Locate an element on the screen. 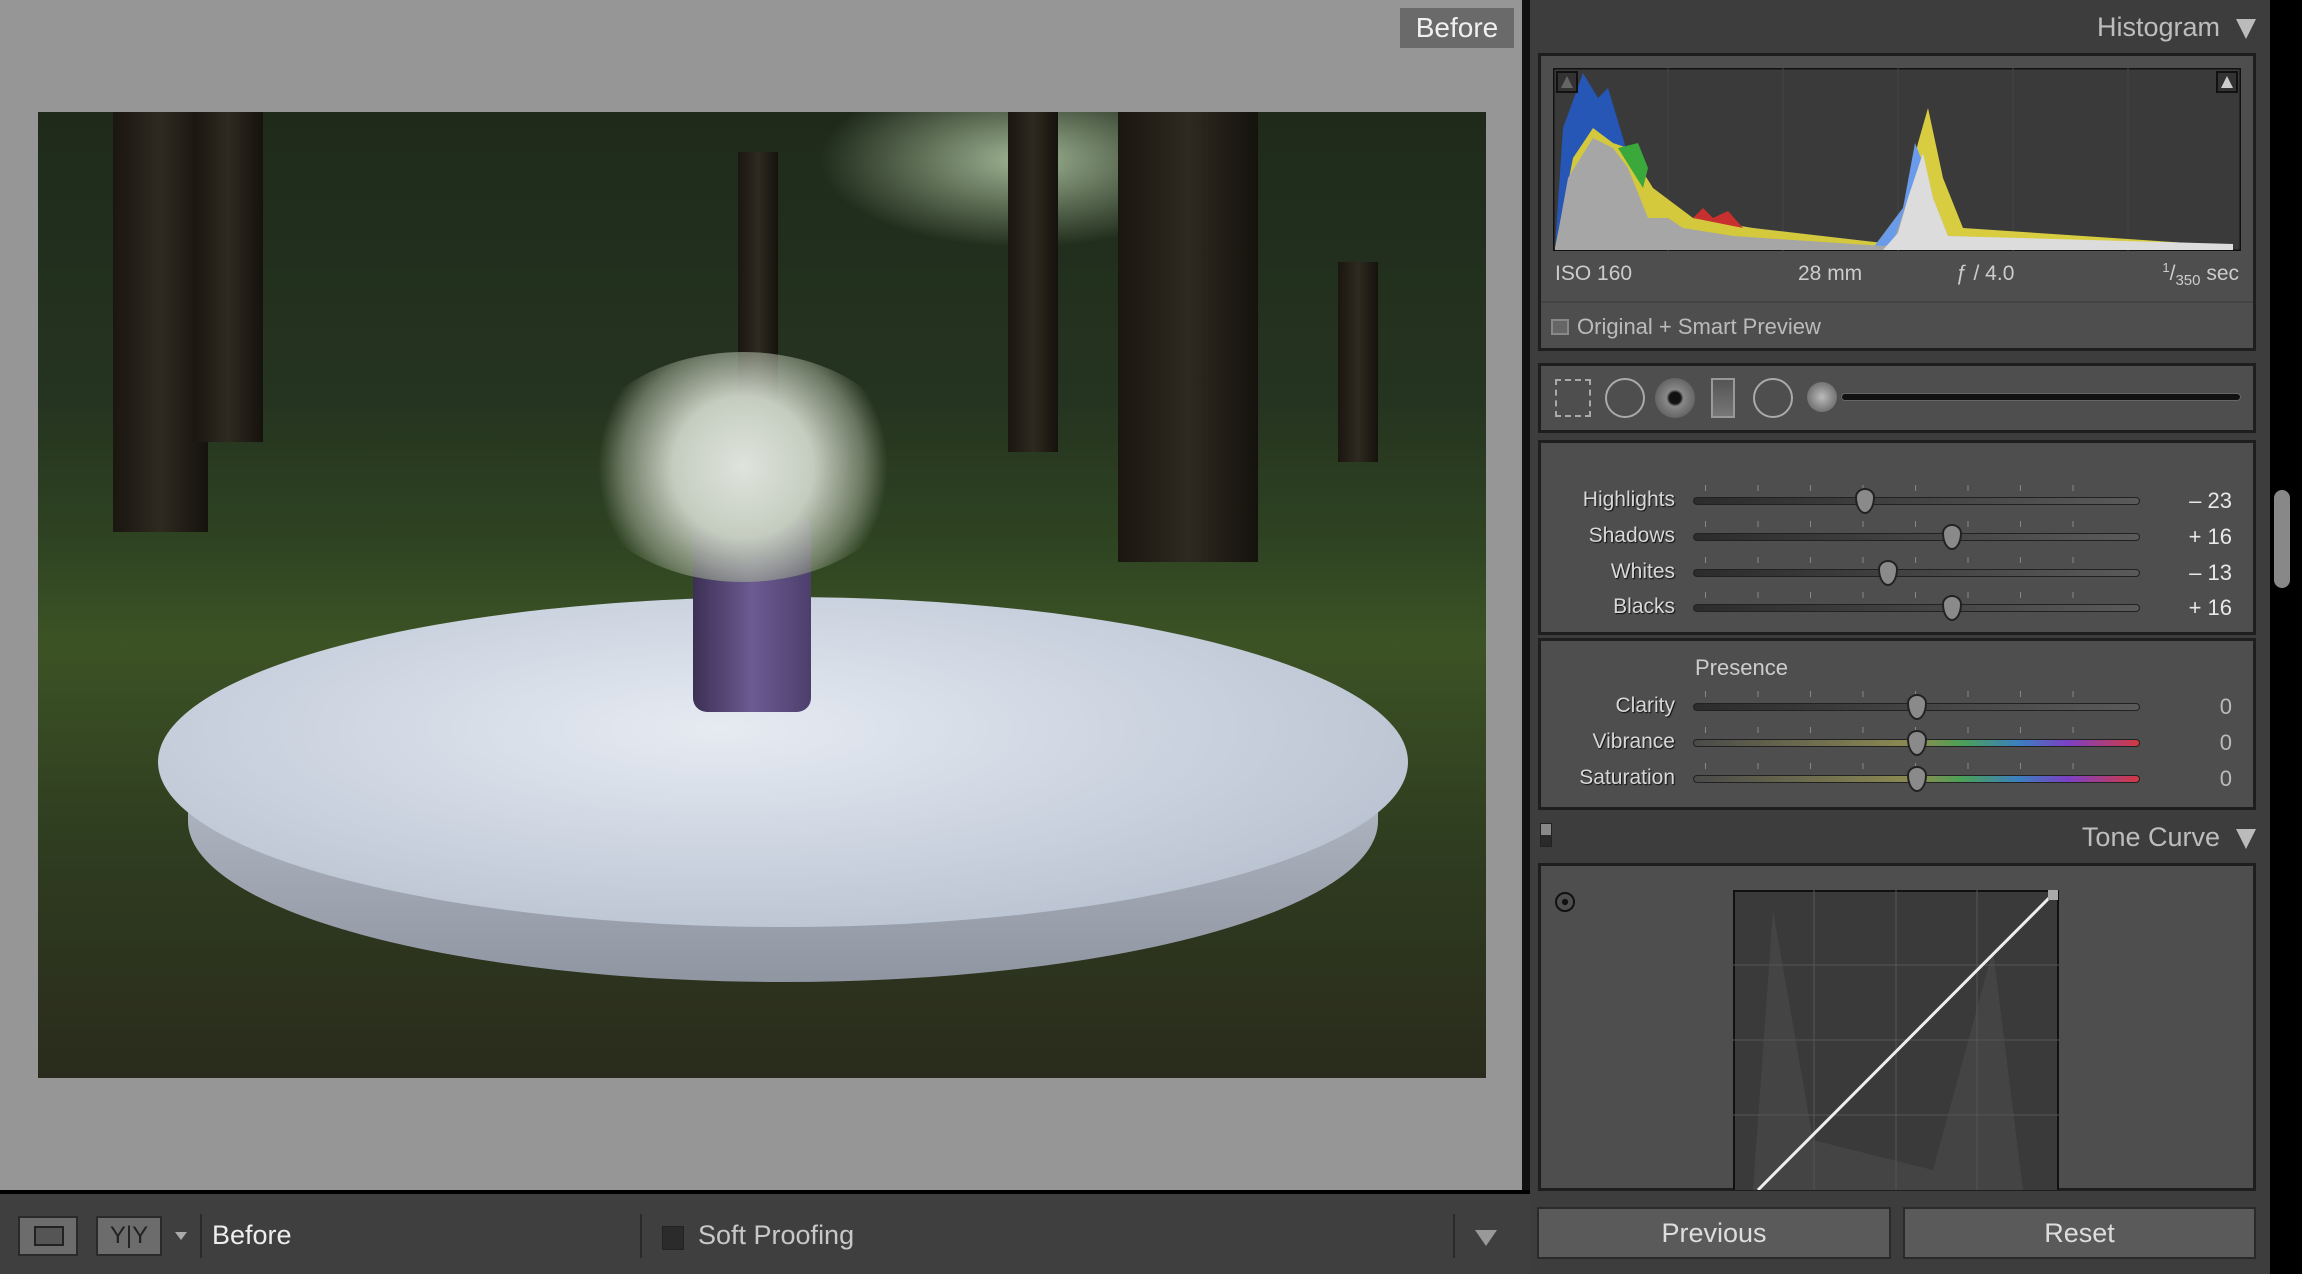 The height and width of the screenshot is (1274, 2302). before-label: Before is located at coordinates (1457, 28).